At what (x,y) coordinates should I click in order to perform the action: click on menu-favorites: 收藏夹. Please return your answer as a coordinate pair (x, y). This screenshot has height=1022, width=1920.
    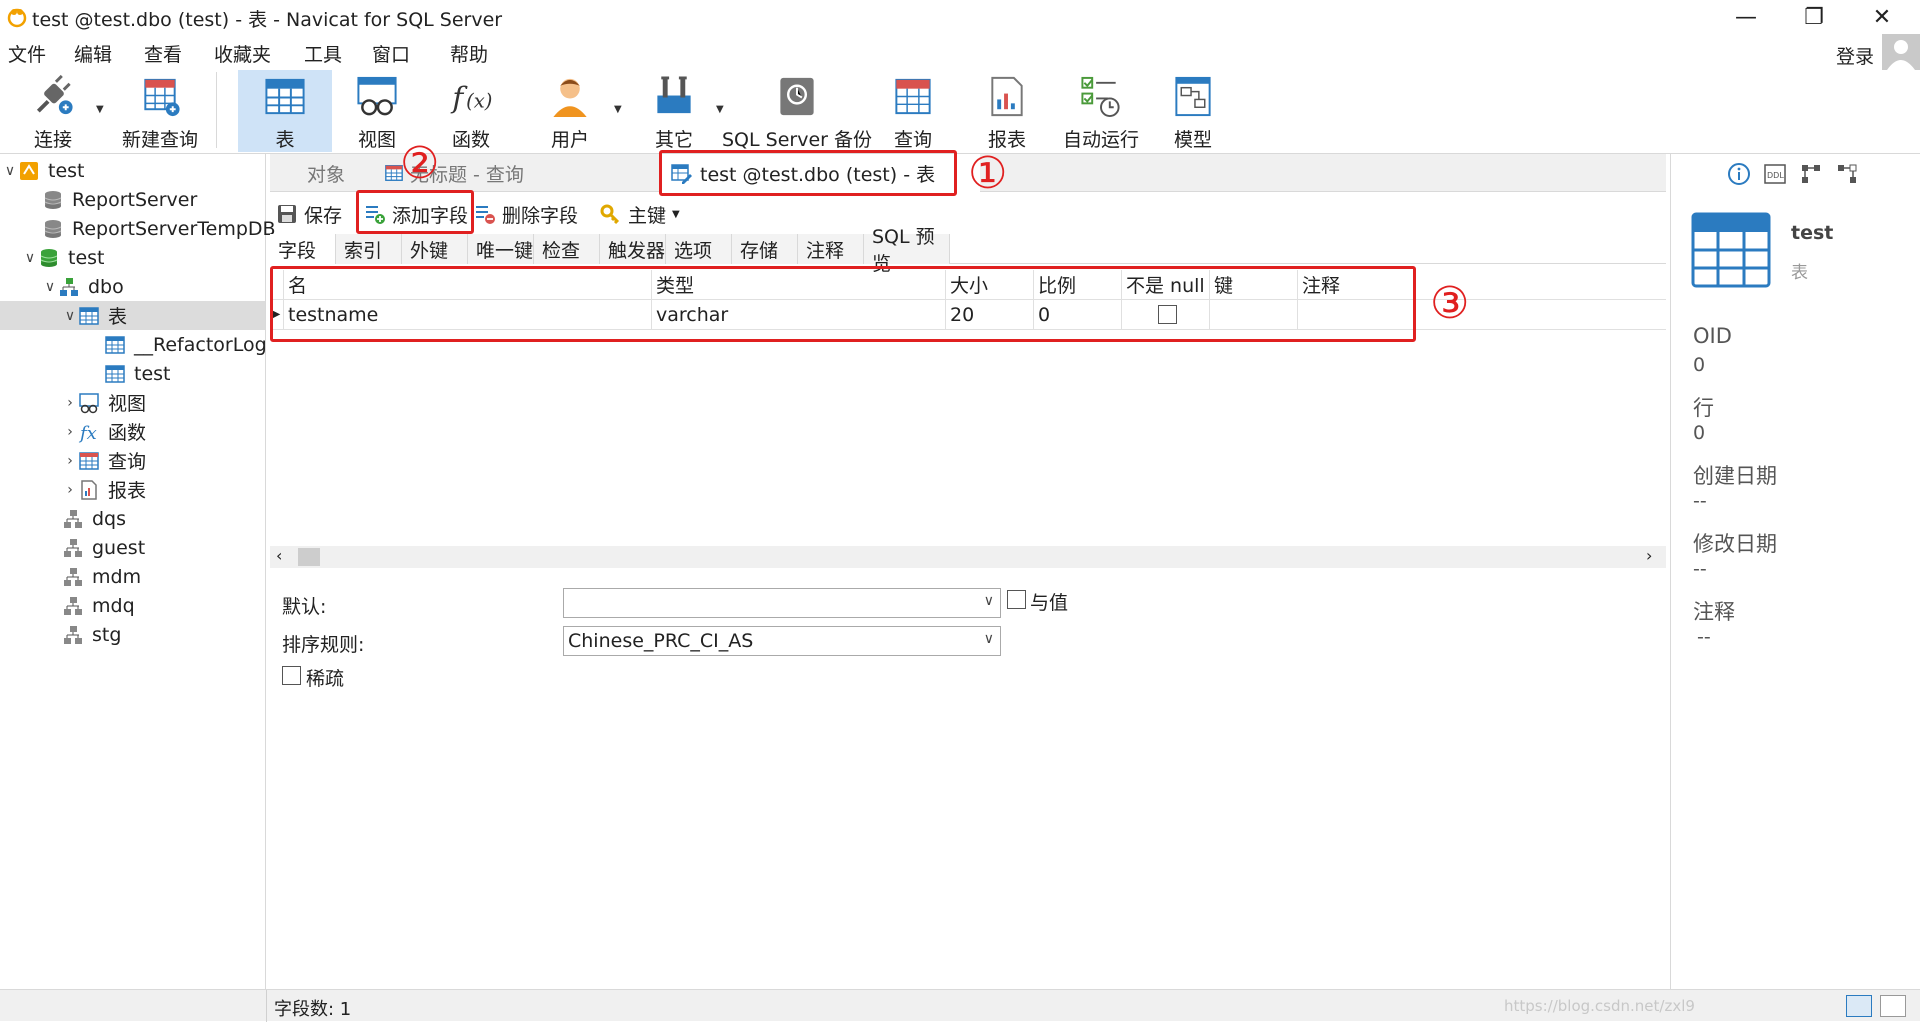
    Looking at the image, I should click on (242, 53).